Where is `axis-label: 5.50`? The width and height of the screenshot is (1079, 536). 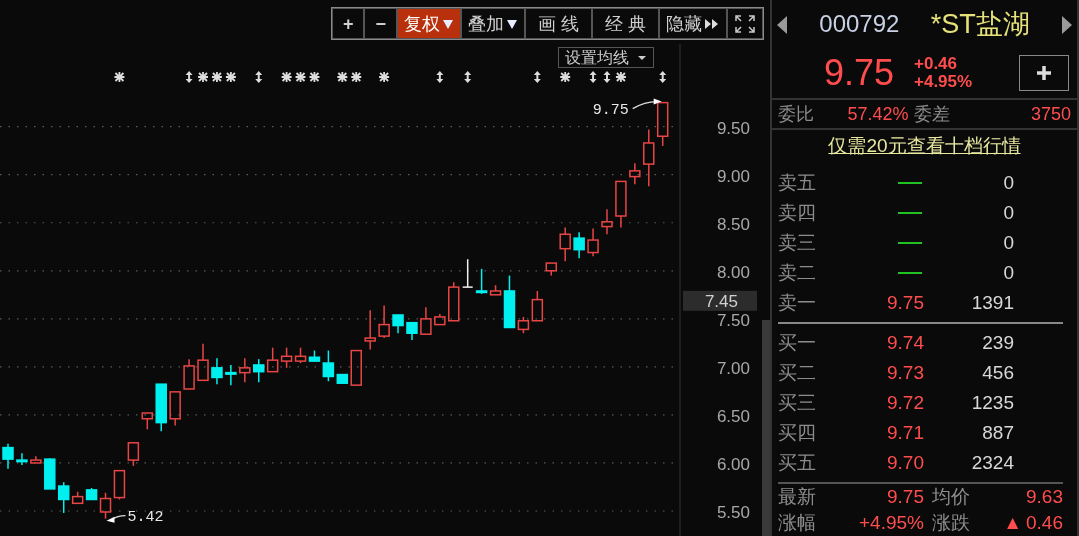 axis-label: 5.50 is located at coordinates (733, 512).